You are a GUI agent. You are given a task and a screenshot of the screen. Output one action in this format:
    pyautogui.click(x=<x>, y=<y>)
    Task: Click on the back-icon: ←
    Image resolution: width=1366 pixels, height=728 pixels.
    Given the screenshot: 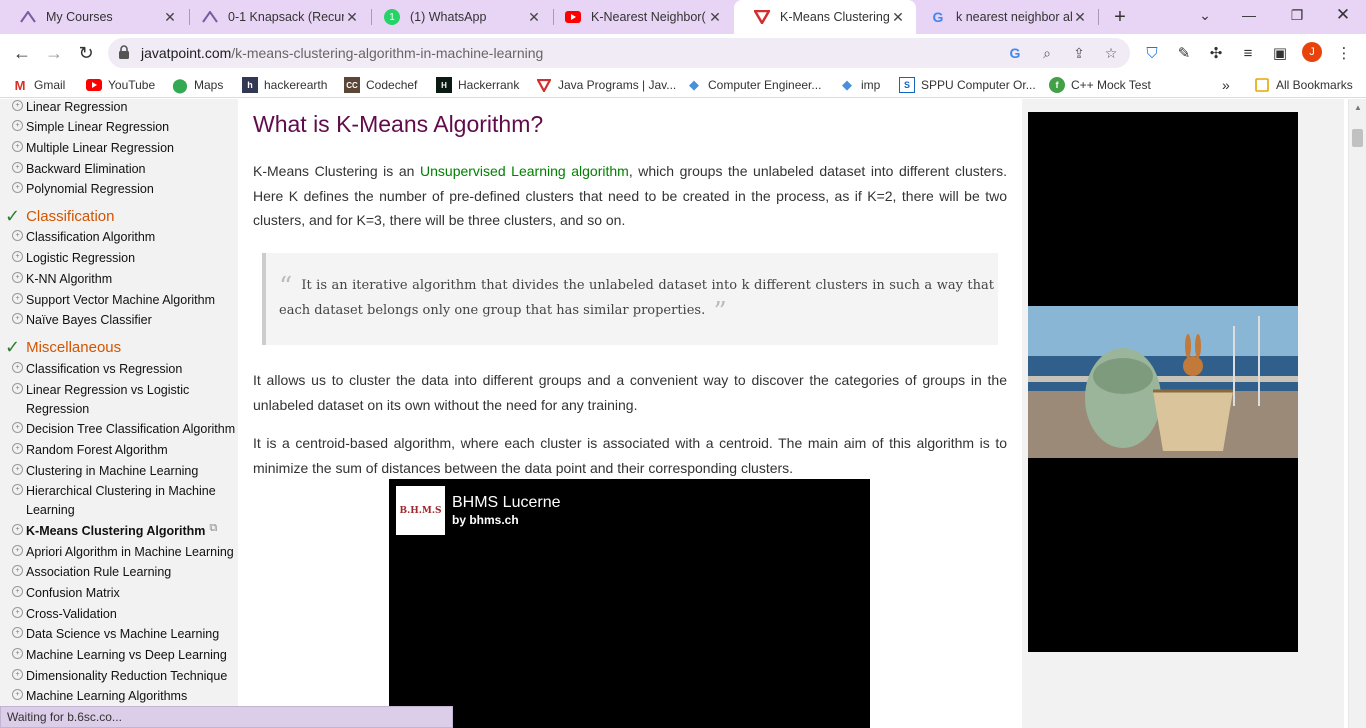 What is the action you would take?
    pyautogui.click(x=22, y=53)
    